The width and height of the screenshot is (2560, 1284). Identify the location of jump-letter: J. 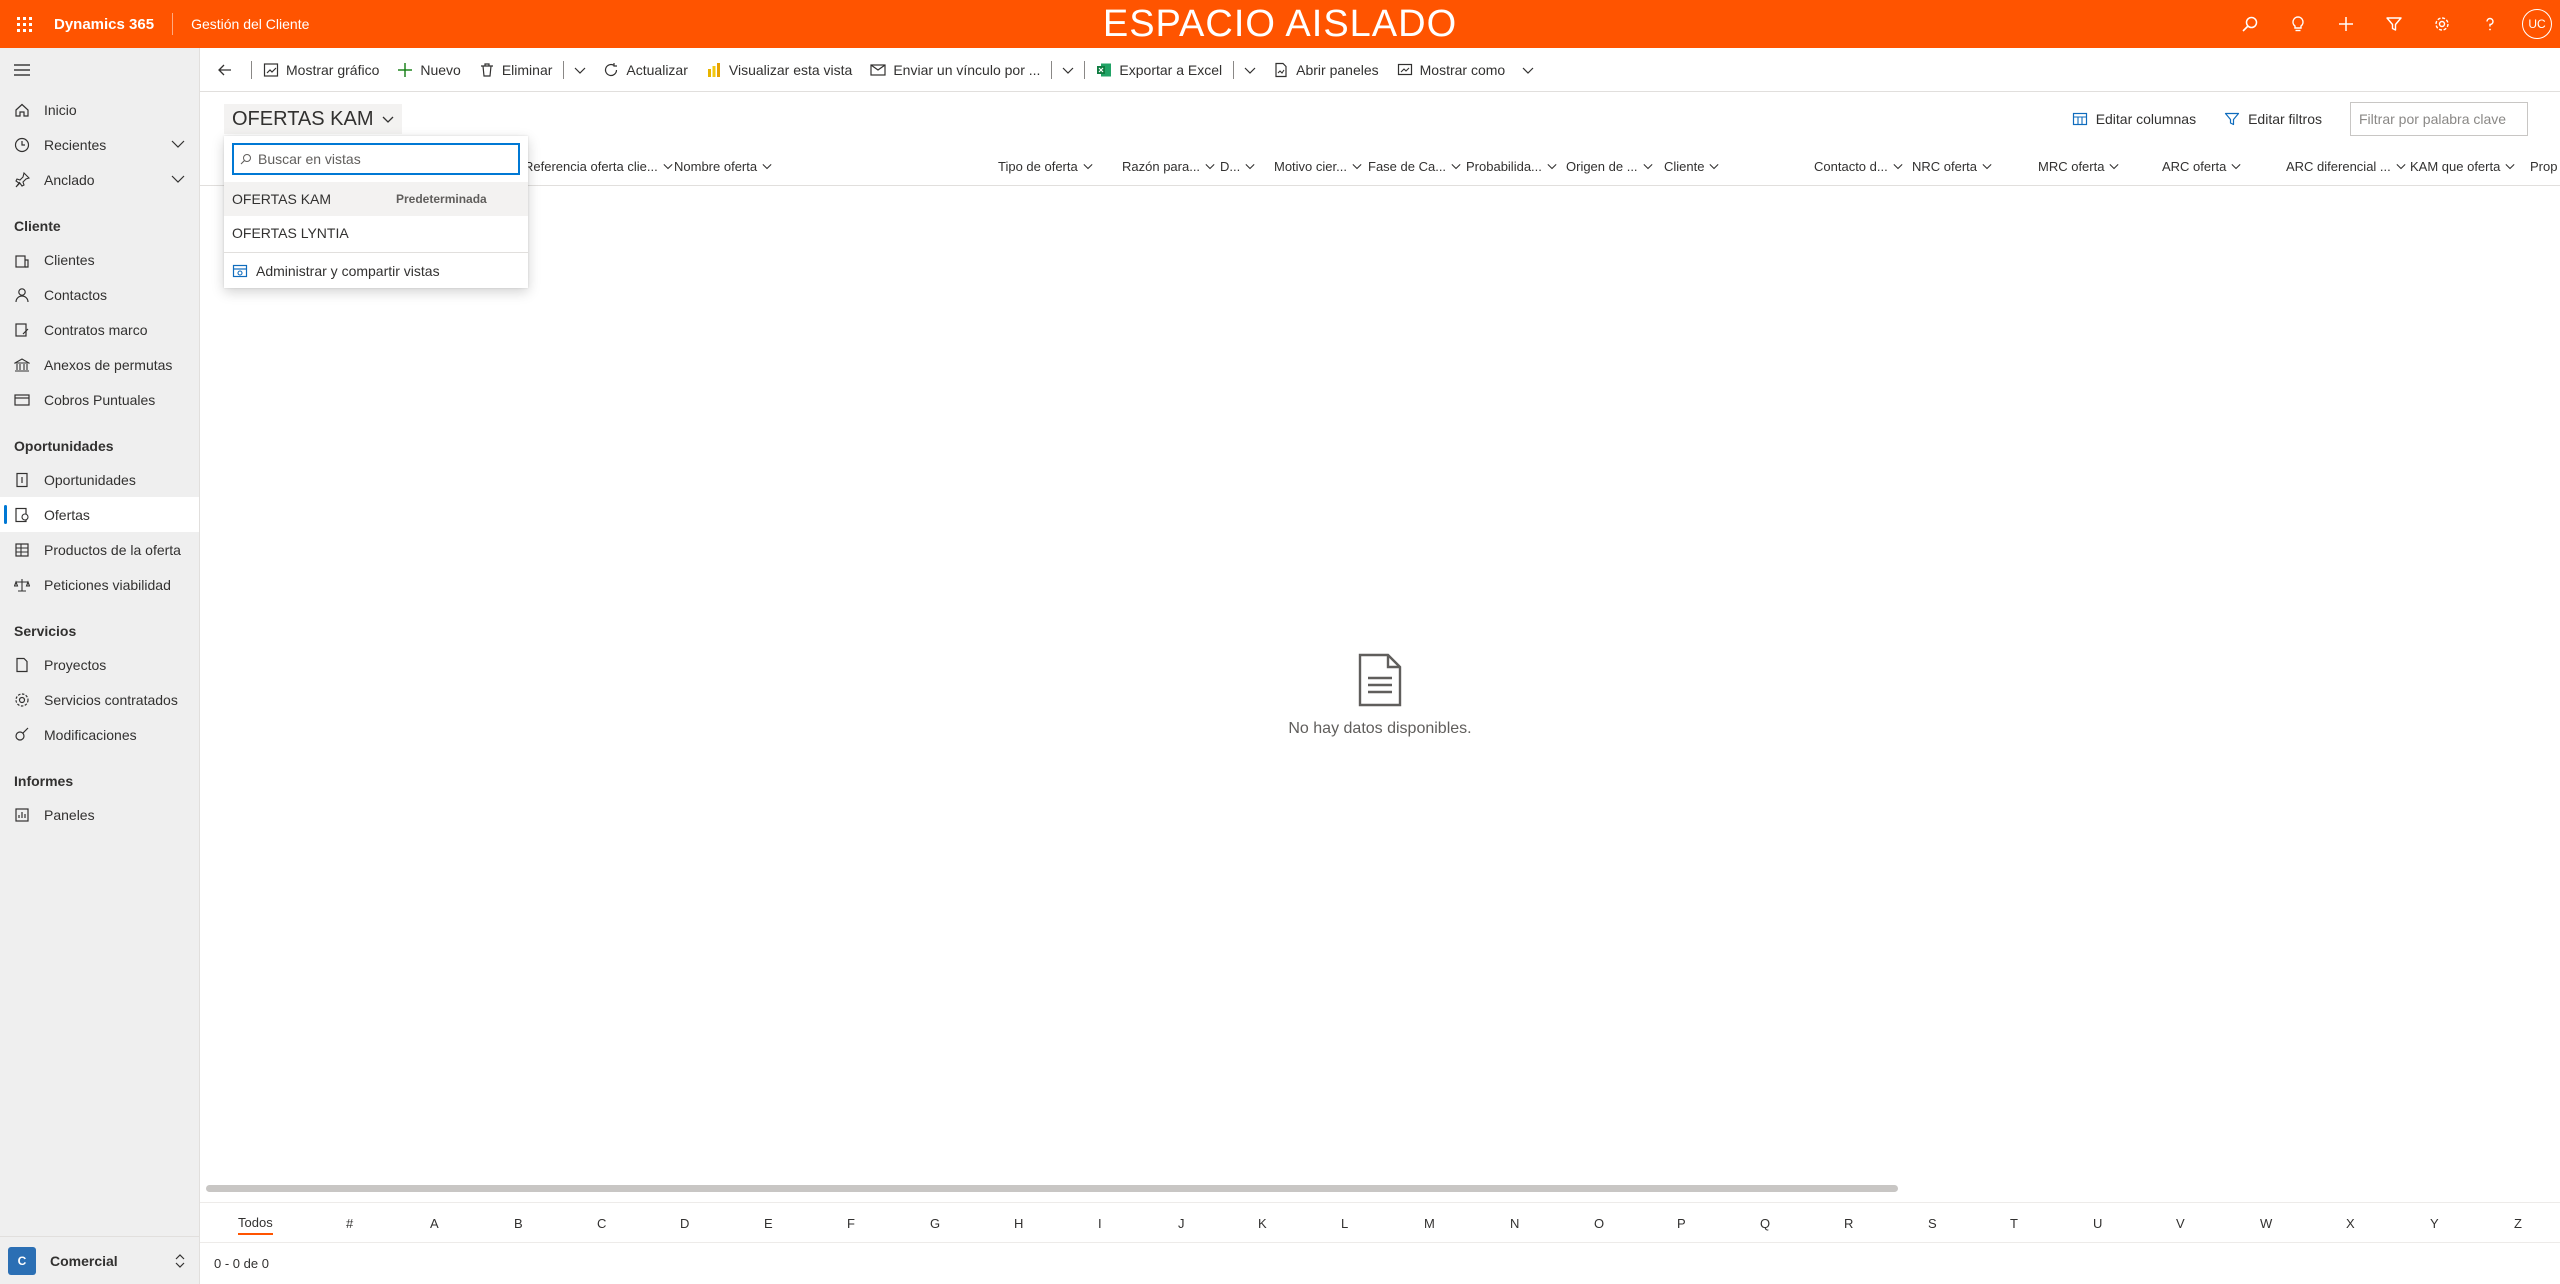
(1181, 1223).